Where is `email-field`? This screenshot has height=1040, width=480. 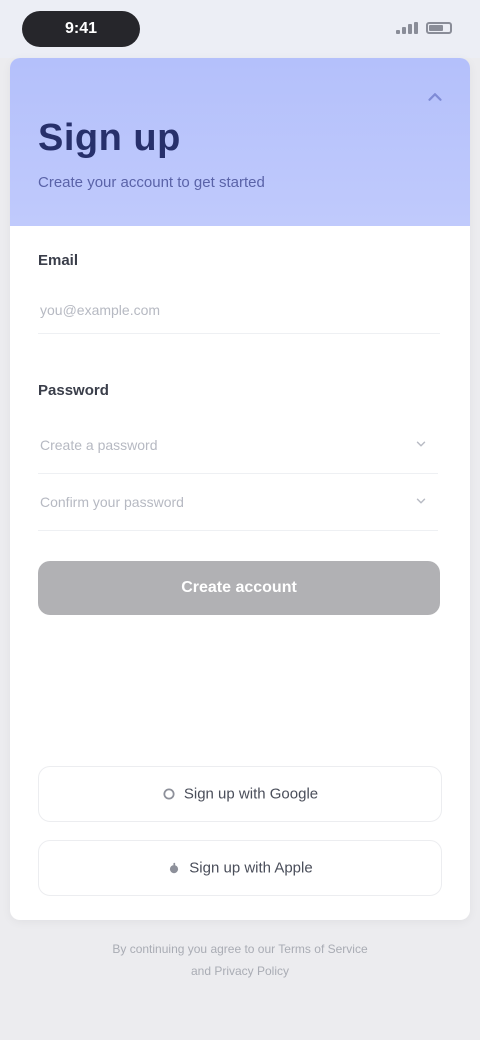
email-field is located at coordinates (239, 310).